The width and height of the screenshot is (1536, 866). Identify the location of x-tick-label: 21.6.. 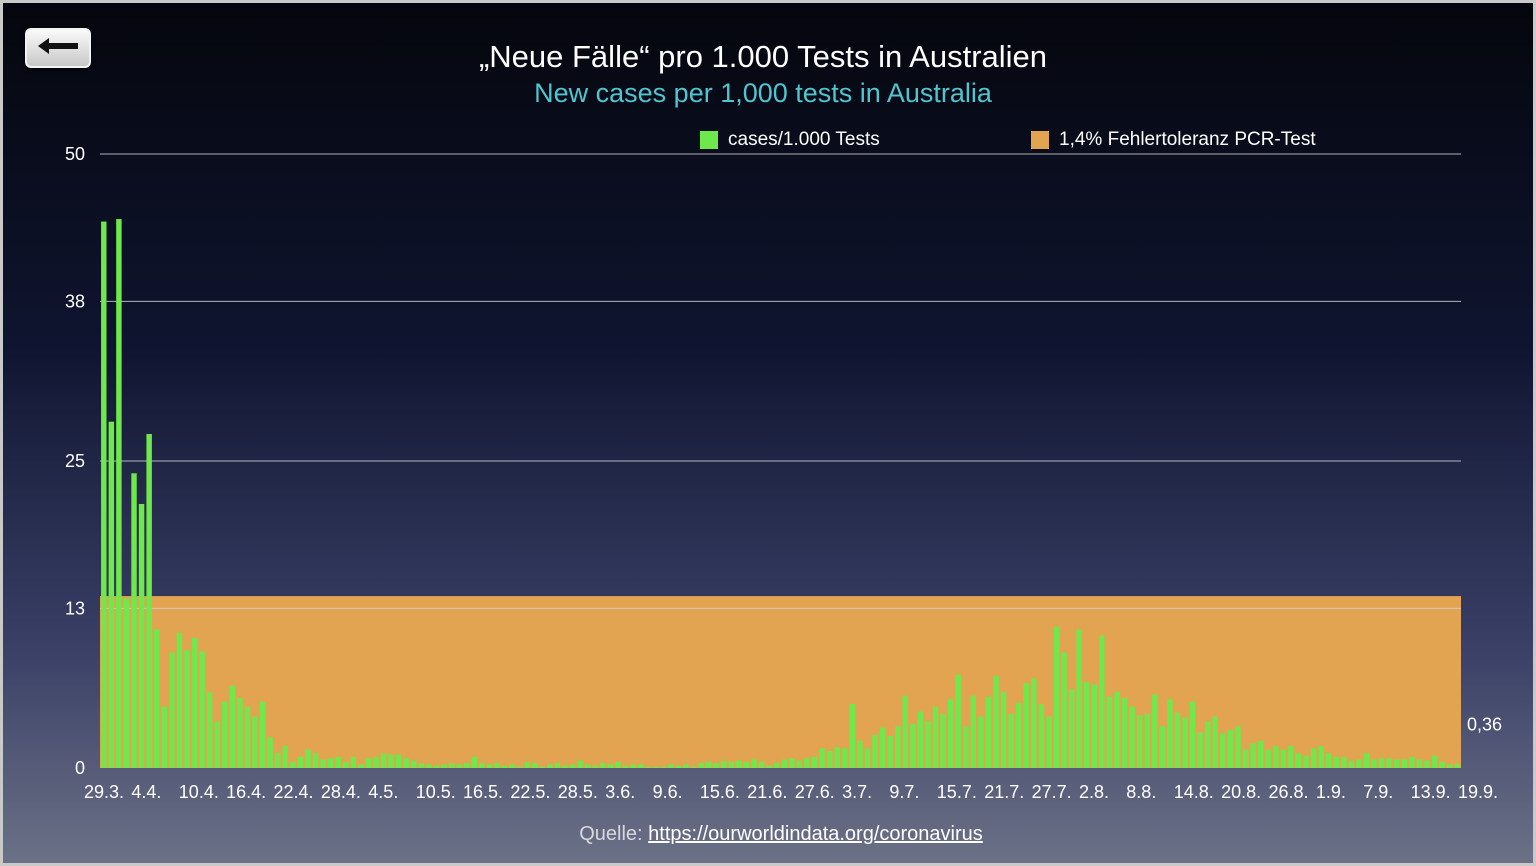
(767, 792).